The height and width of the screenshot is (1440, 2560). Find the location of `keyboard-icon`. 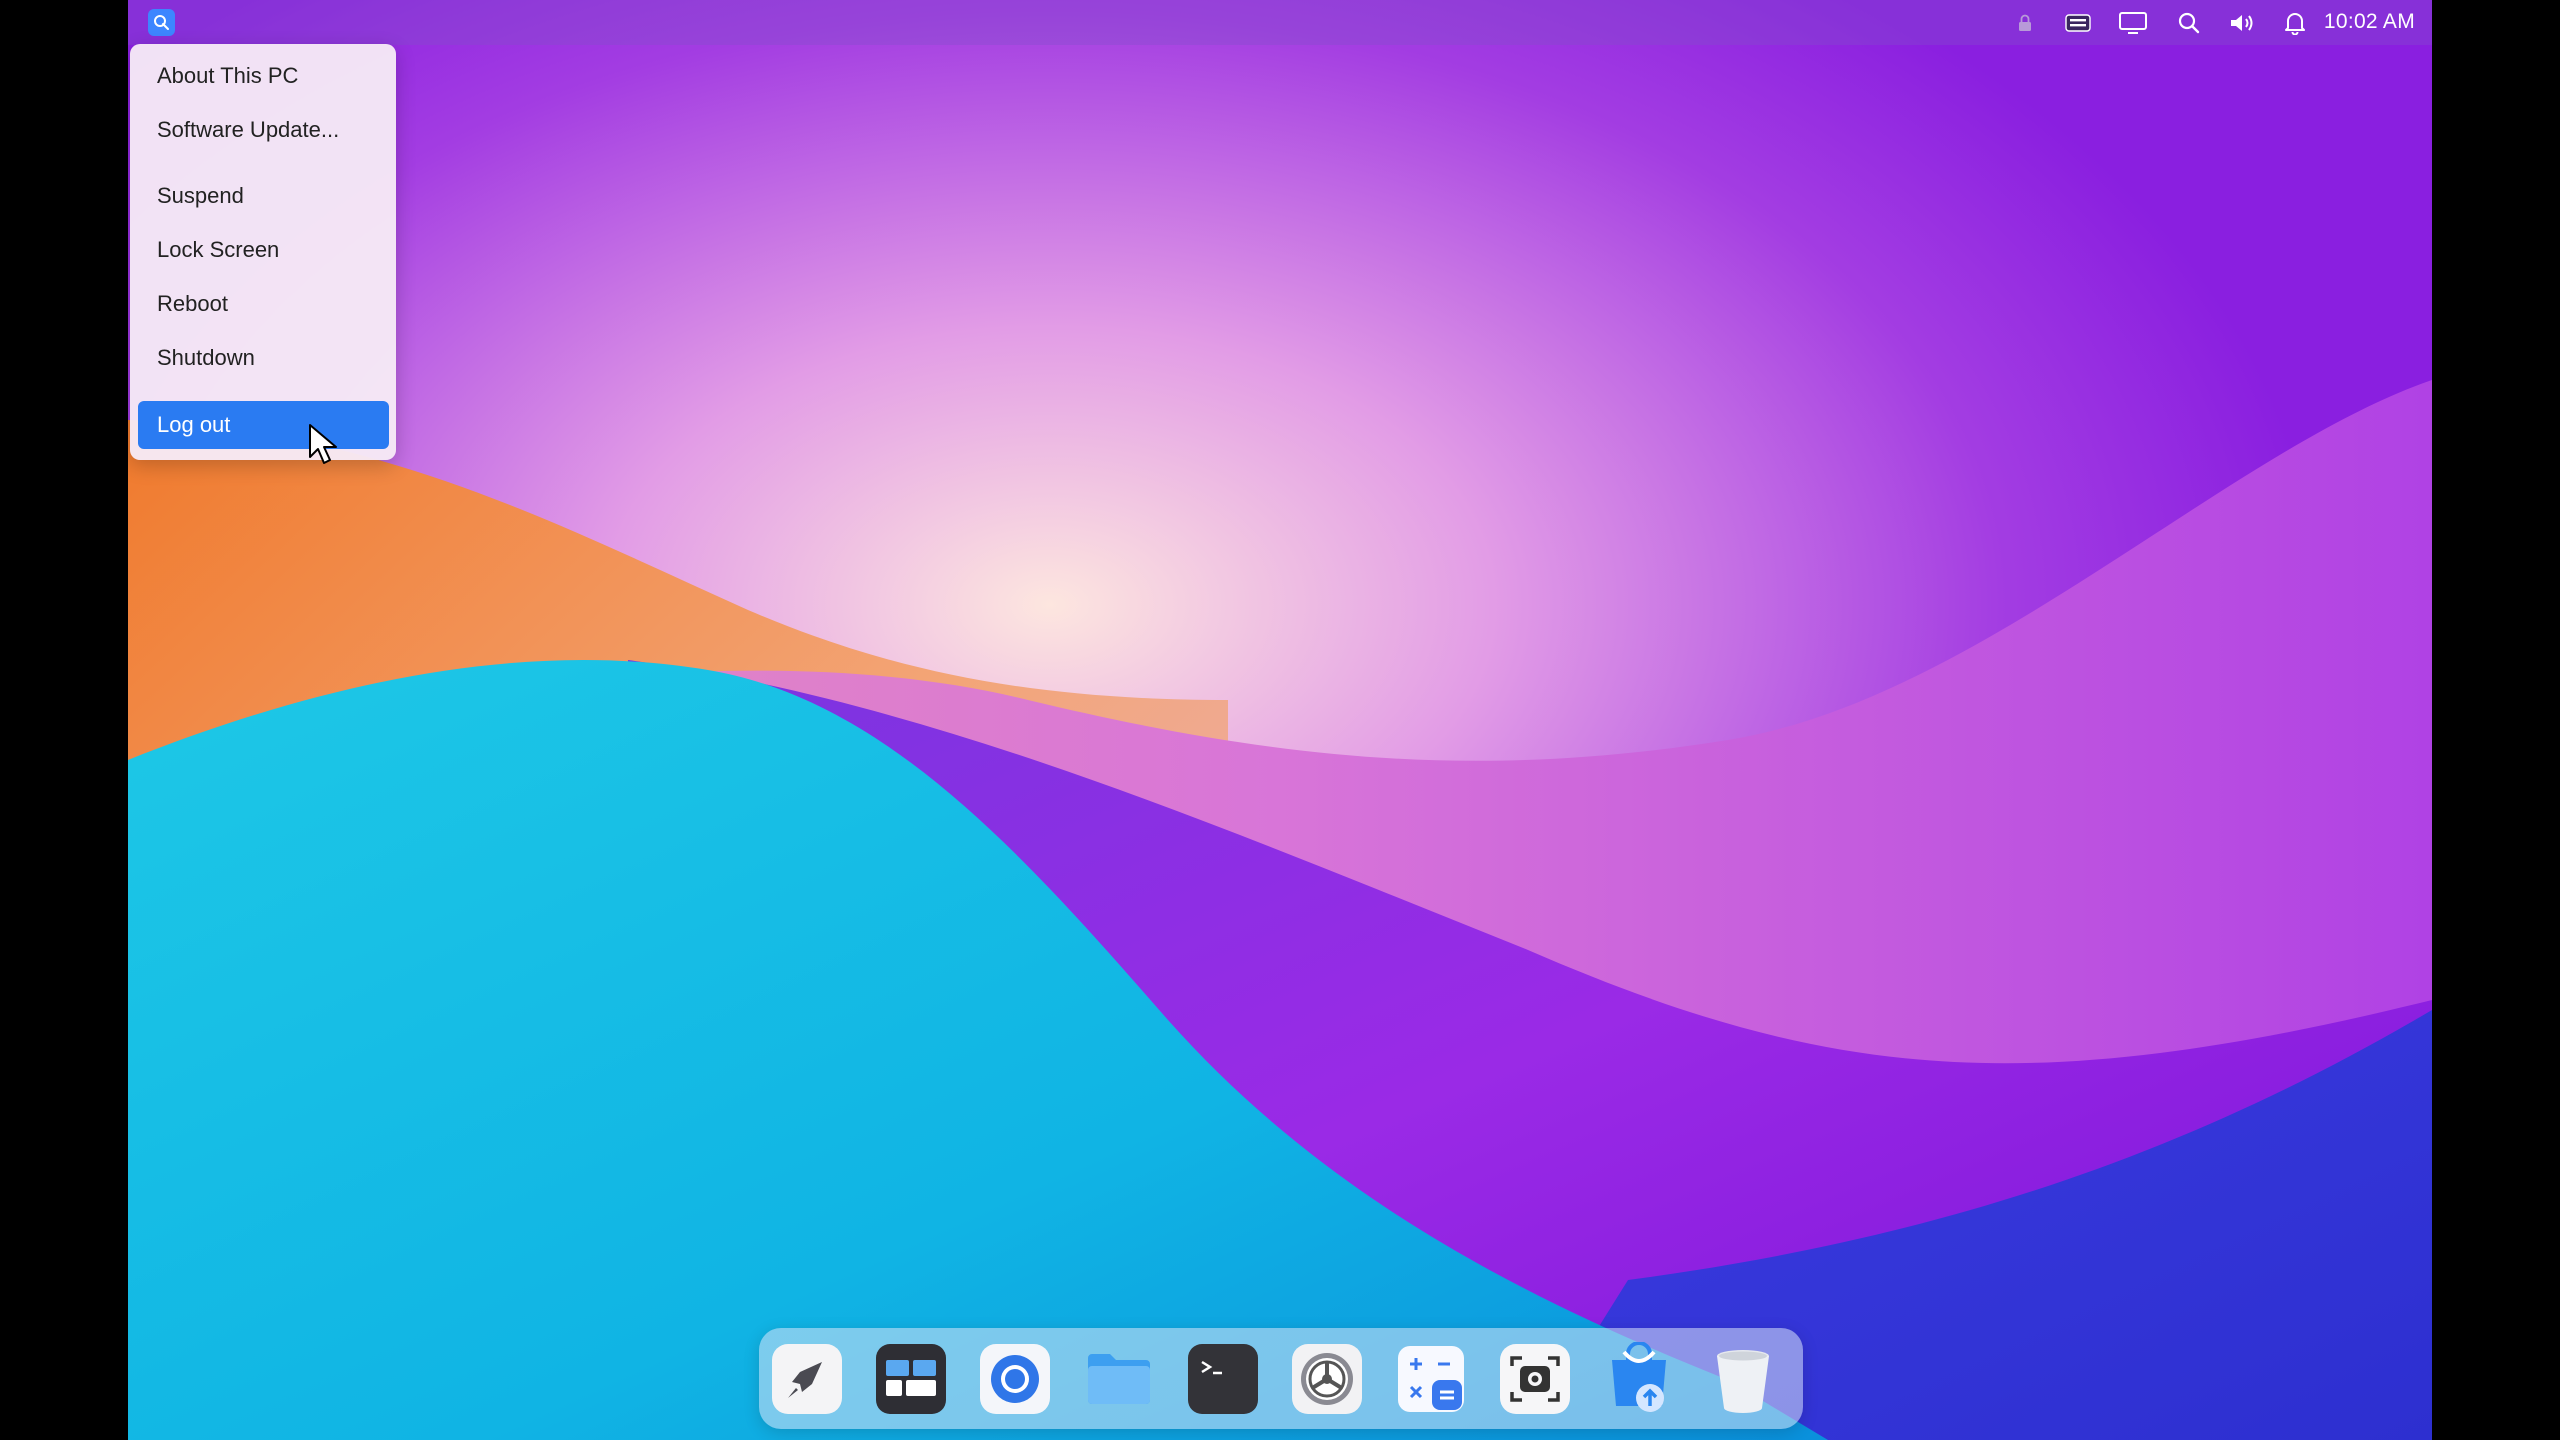

keyboard-icon is located at coordinates (2078, 23).